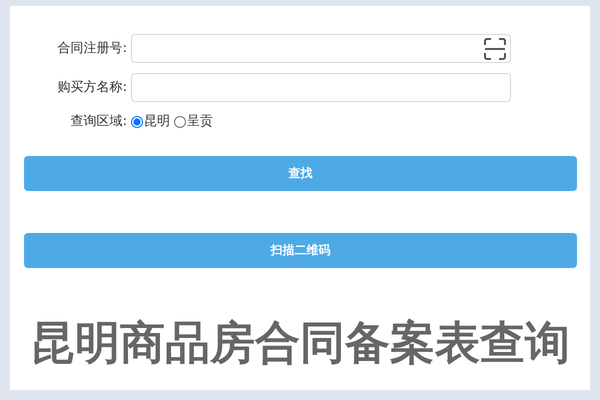  What do you see at coordinates (200, 122) in the screenshot?
I see `radio-label: 呈贡` at bounding box center [200, 122].